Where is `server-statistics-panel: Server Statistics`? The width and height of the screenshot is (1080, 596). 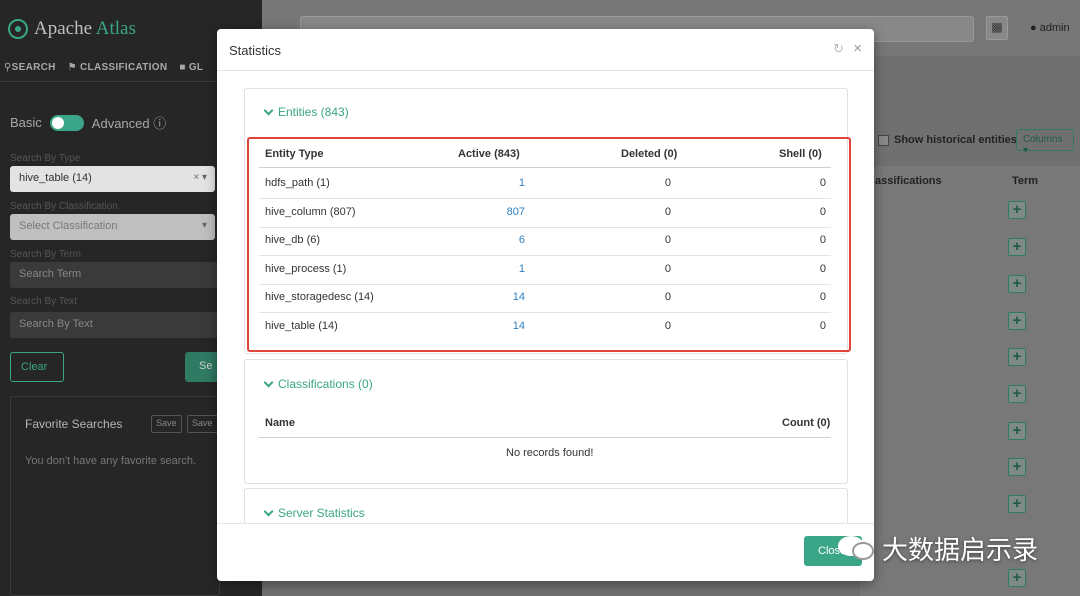 server-statistics-panel: Server Statistics is located at coordinates (546, 505).